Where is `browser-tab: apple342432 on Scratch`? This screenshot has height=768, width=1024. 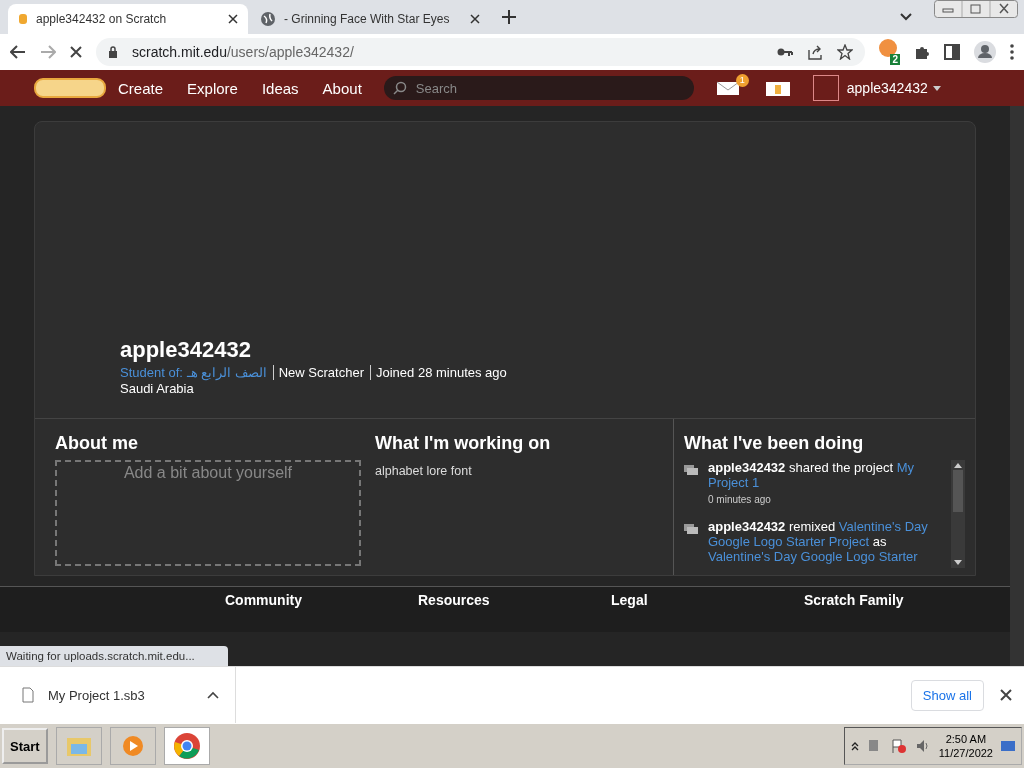 browser-tab: apple342432 on Scratch is located at coordinates (128, 19).